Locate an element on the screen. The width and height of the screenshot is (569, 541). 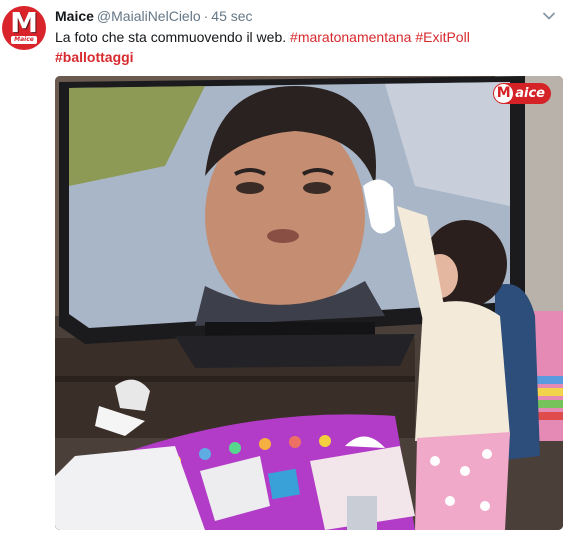
user-handle: @MaialiNelCielo is located at coordinates (149, 16).